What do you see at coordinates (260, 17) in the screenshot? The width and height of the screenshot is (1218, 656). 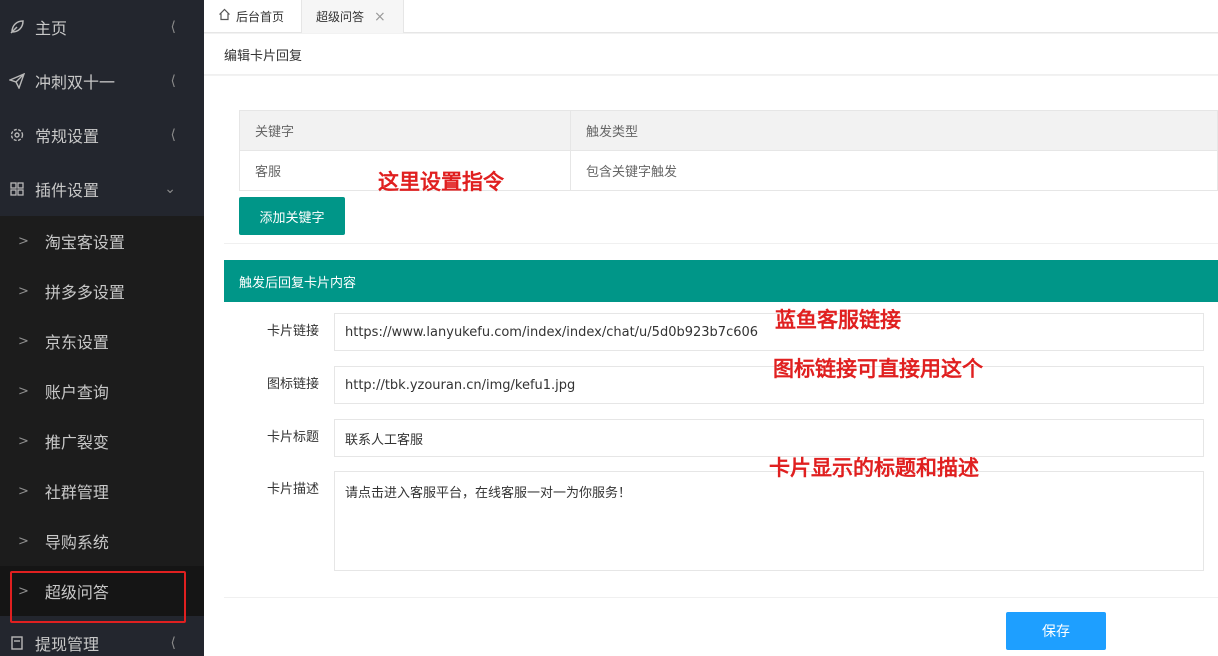 I see `tab-label: 后台首页` at bounding box center [260, 17].